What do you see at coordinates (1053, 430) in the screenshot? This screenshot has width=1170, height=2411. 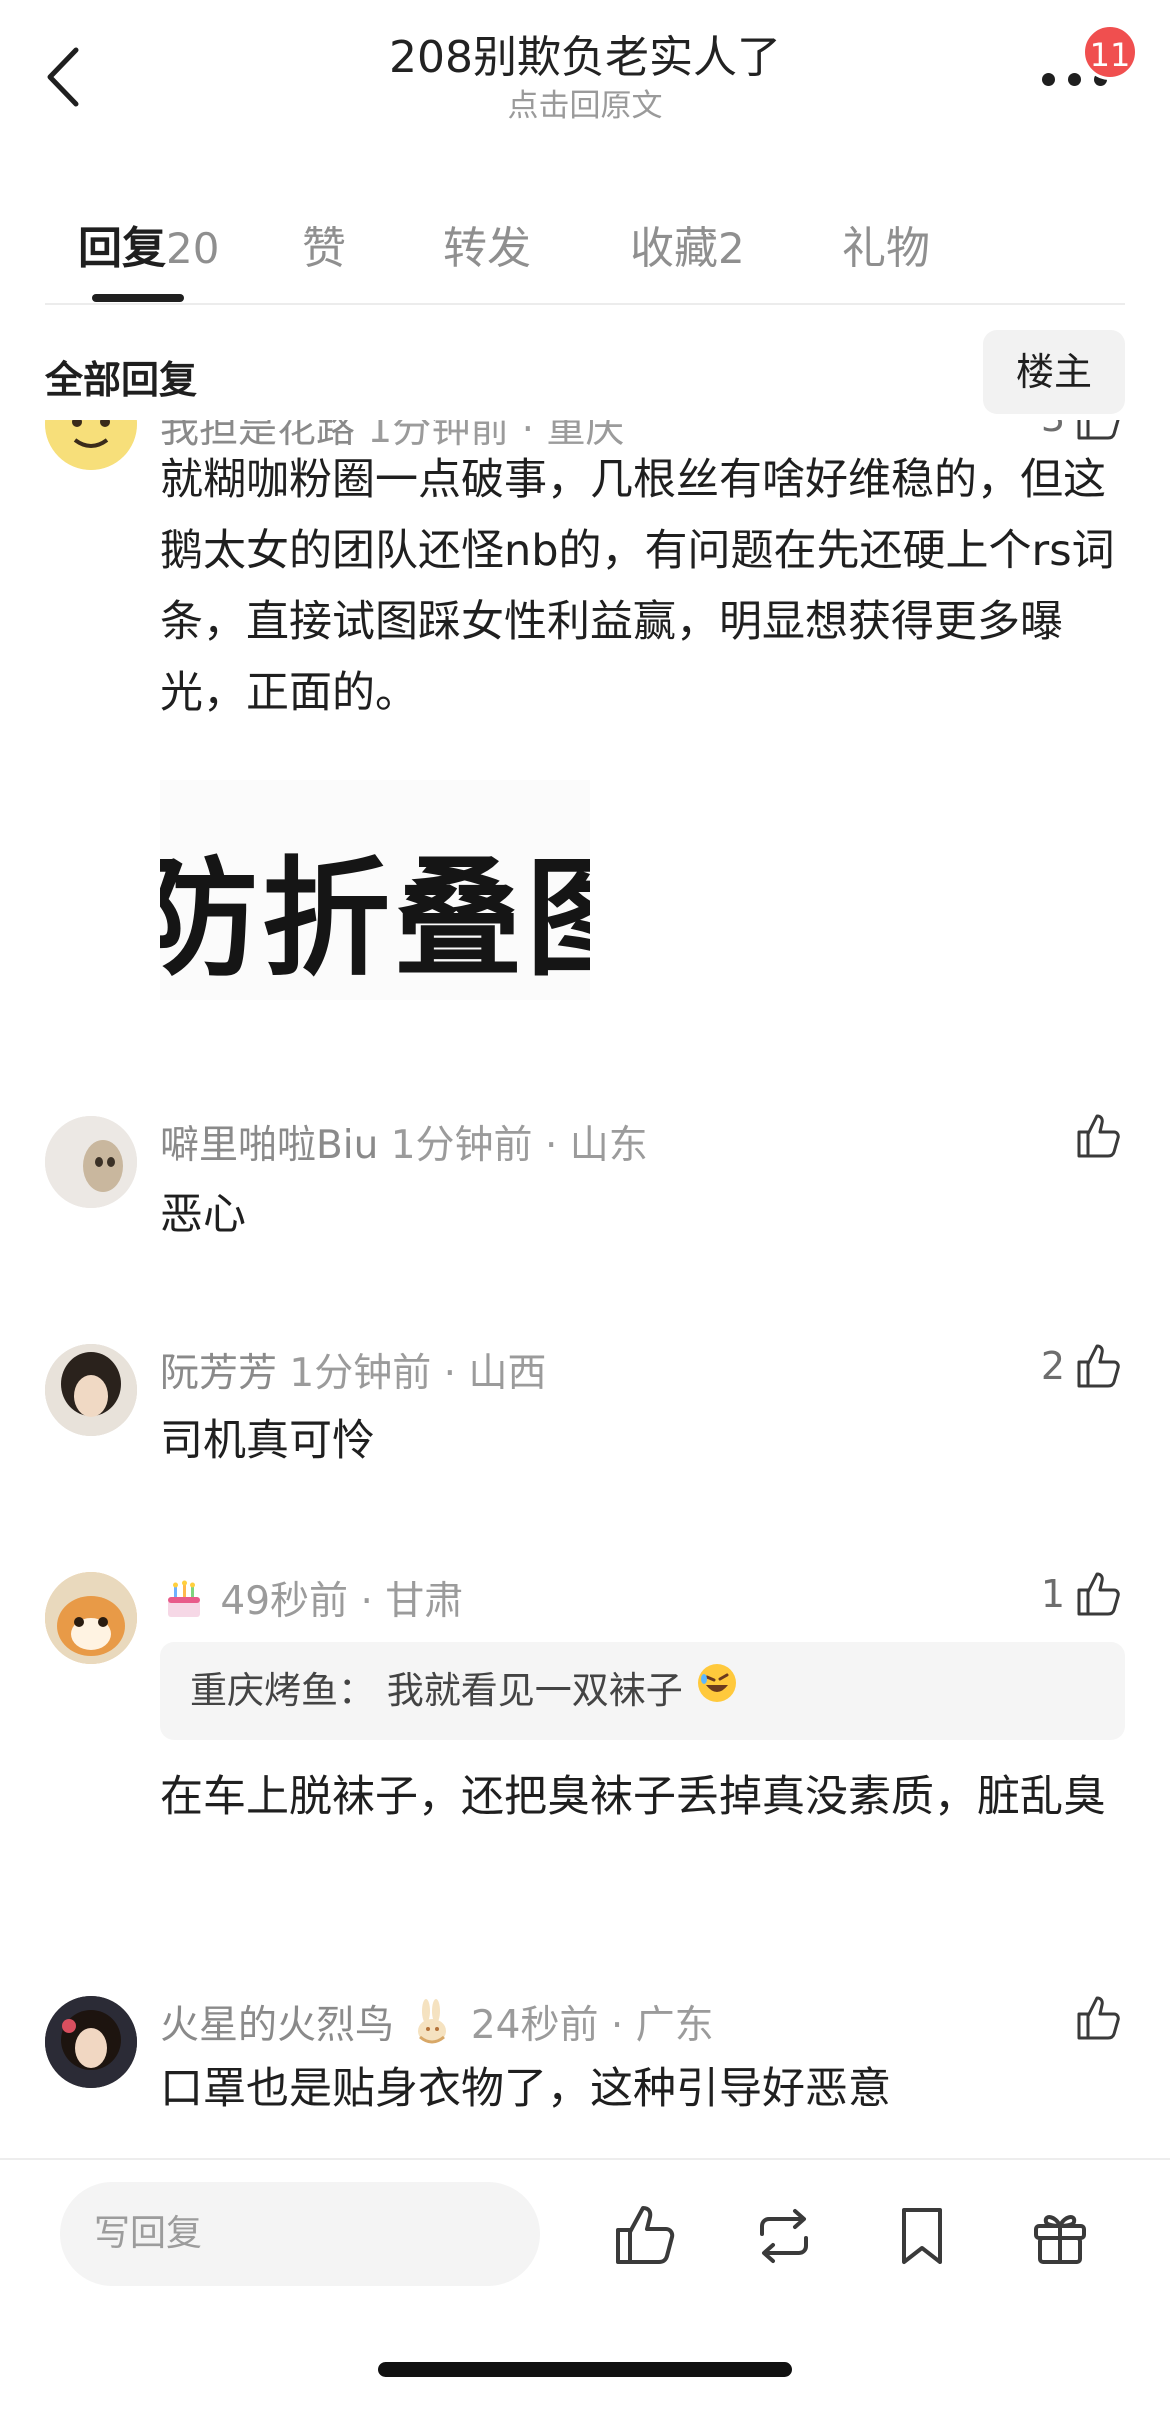 I see `like-count: 3` at bounding box center [1053, 430].